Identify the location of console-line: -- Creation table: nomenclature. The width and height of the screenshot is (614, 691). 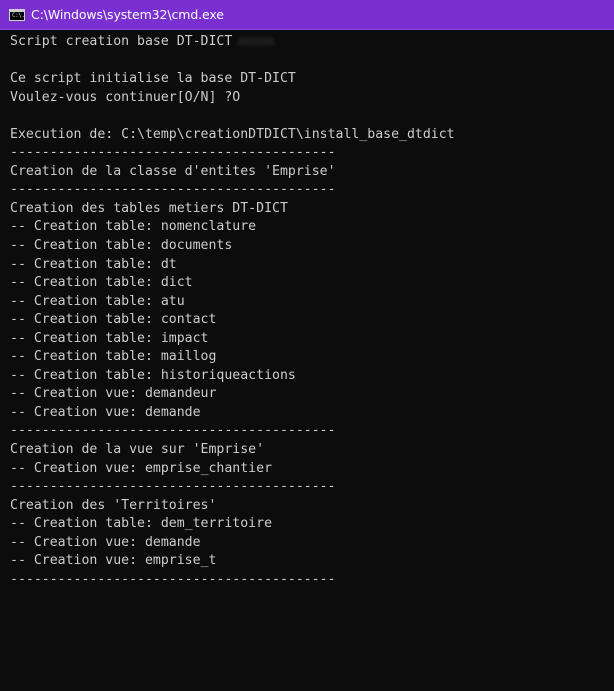
(133, 227).